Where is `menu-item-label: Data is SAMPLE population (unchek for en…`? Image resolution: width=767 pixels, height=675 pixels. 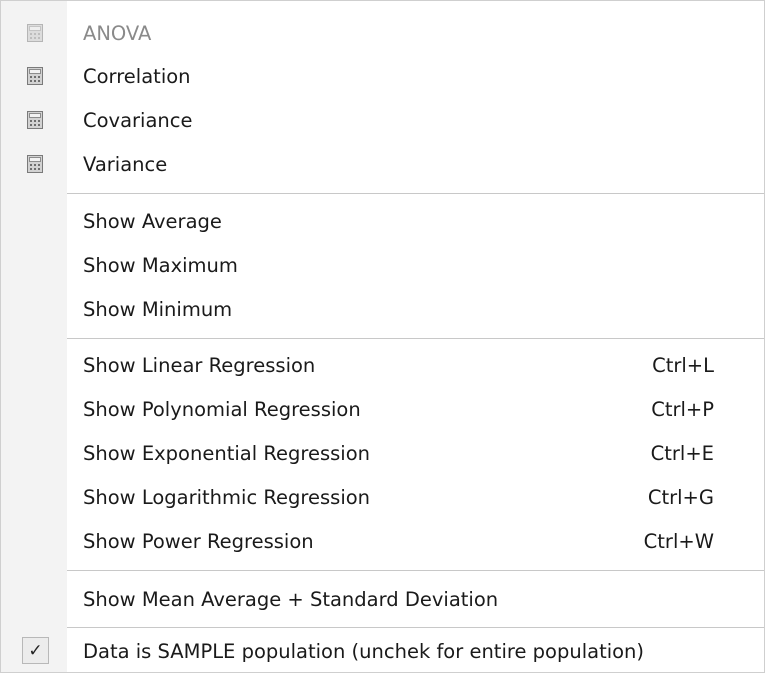
menu-item-label: Data is SAMPLE population (unchek for en… is located at coordinates (364, 651).